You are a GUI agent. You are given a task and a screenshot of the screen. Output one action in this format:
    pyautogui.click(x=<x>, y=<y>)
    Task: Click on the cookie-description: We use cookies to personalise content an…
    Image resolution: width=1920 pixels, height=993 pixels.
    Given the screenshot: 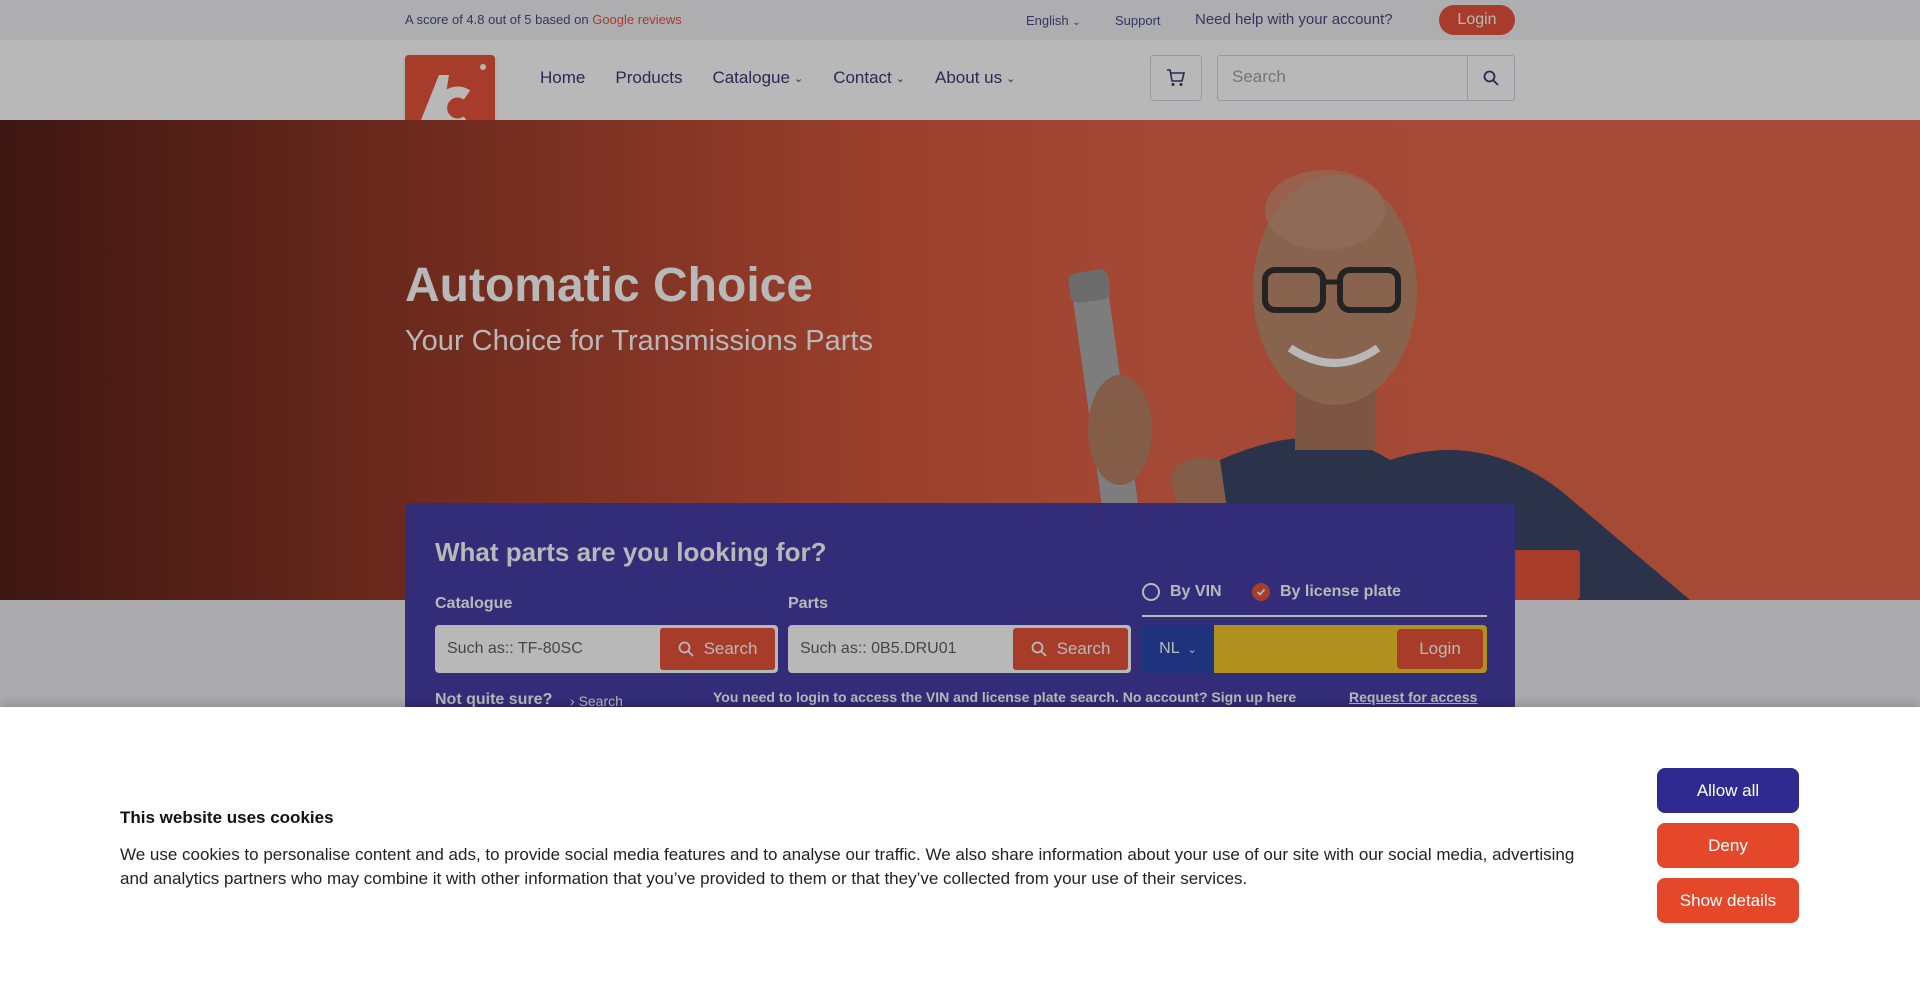 What is the action you would take?
    pyautogui.click(x=847, y=866)
    